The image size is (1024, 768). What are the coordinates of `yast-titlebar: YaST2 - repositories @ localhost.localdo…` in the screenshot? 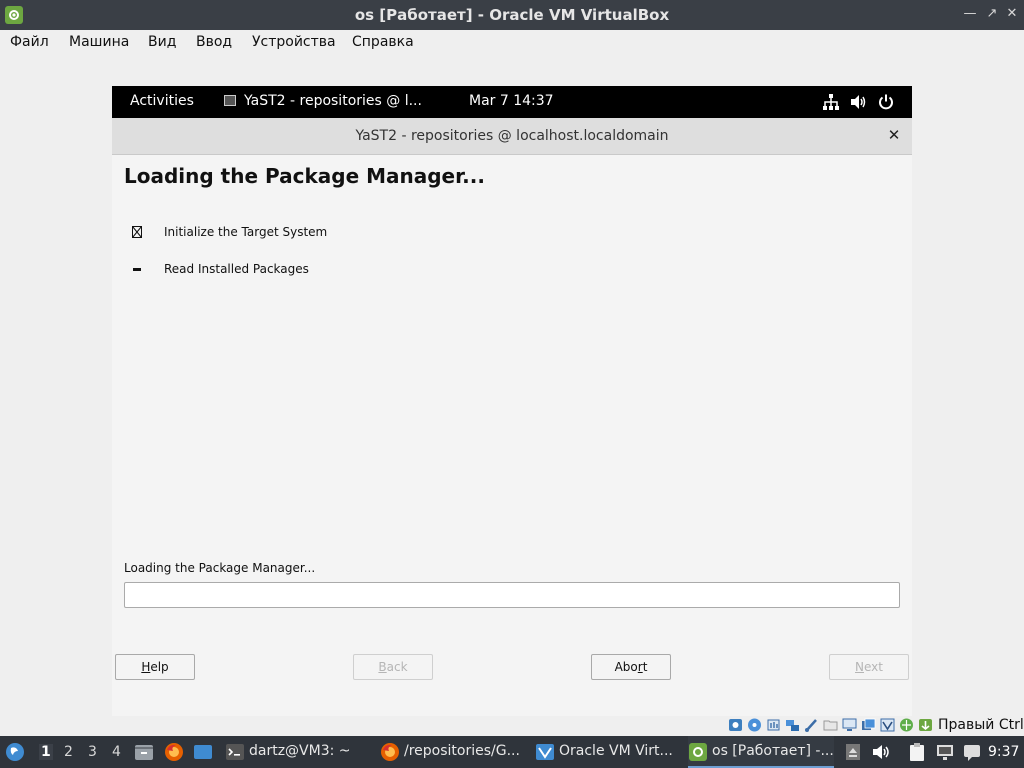 It's located at (512, 136).